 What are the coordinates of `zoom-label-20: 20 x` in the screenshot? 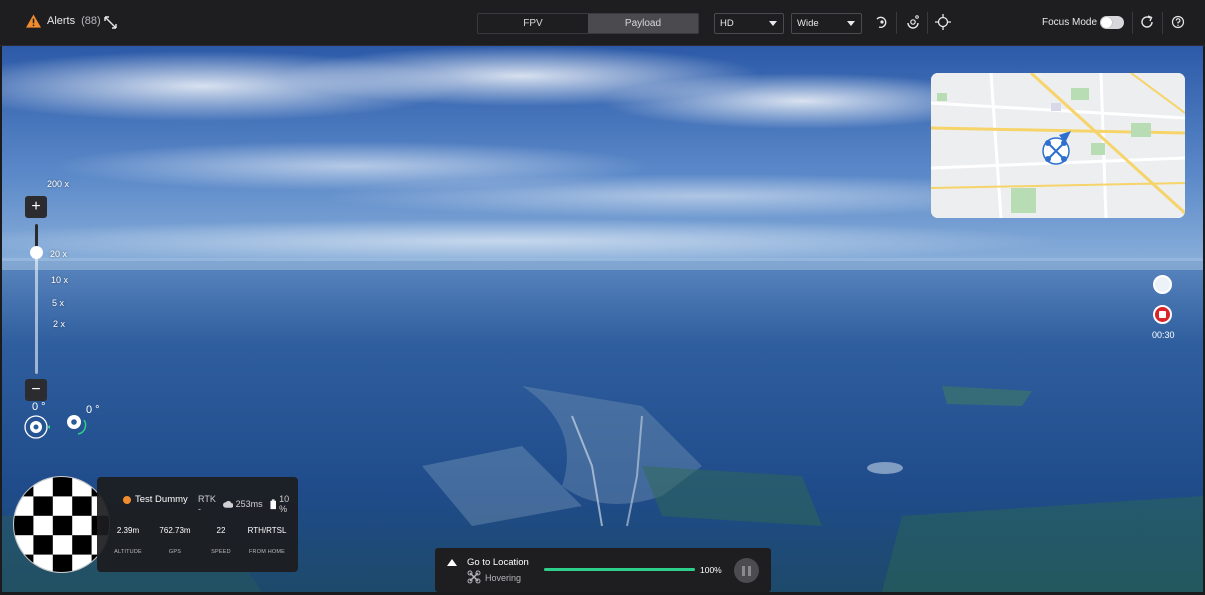 It's located at (59, 254).